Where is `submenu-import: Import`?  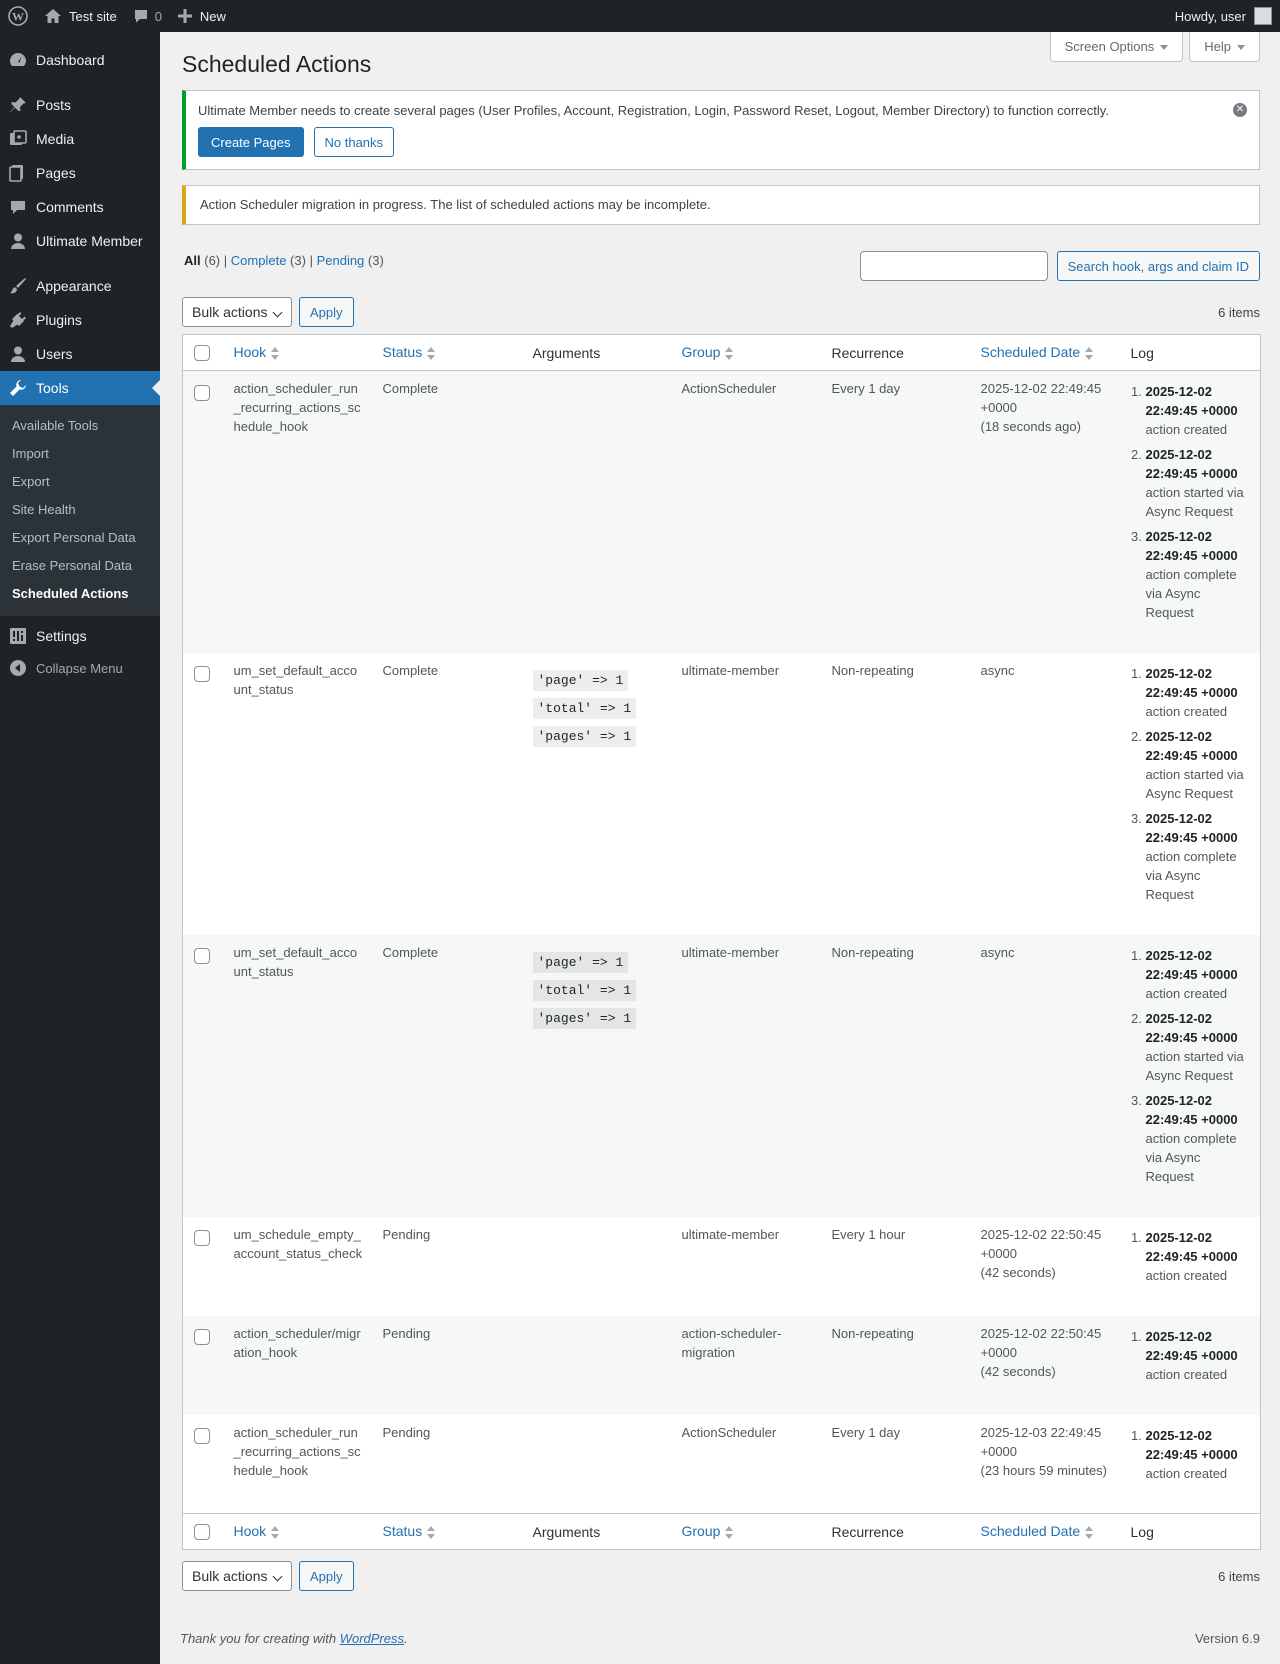 submenu-import: Import is located at coordinates (80, 454).